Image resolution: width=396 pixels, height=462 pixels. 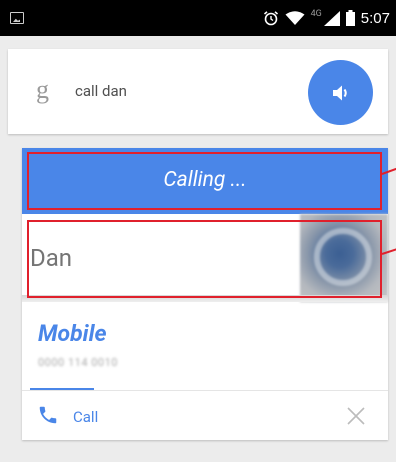 I want to click on query-text: call dan, so click(x=101, y=91).